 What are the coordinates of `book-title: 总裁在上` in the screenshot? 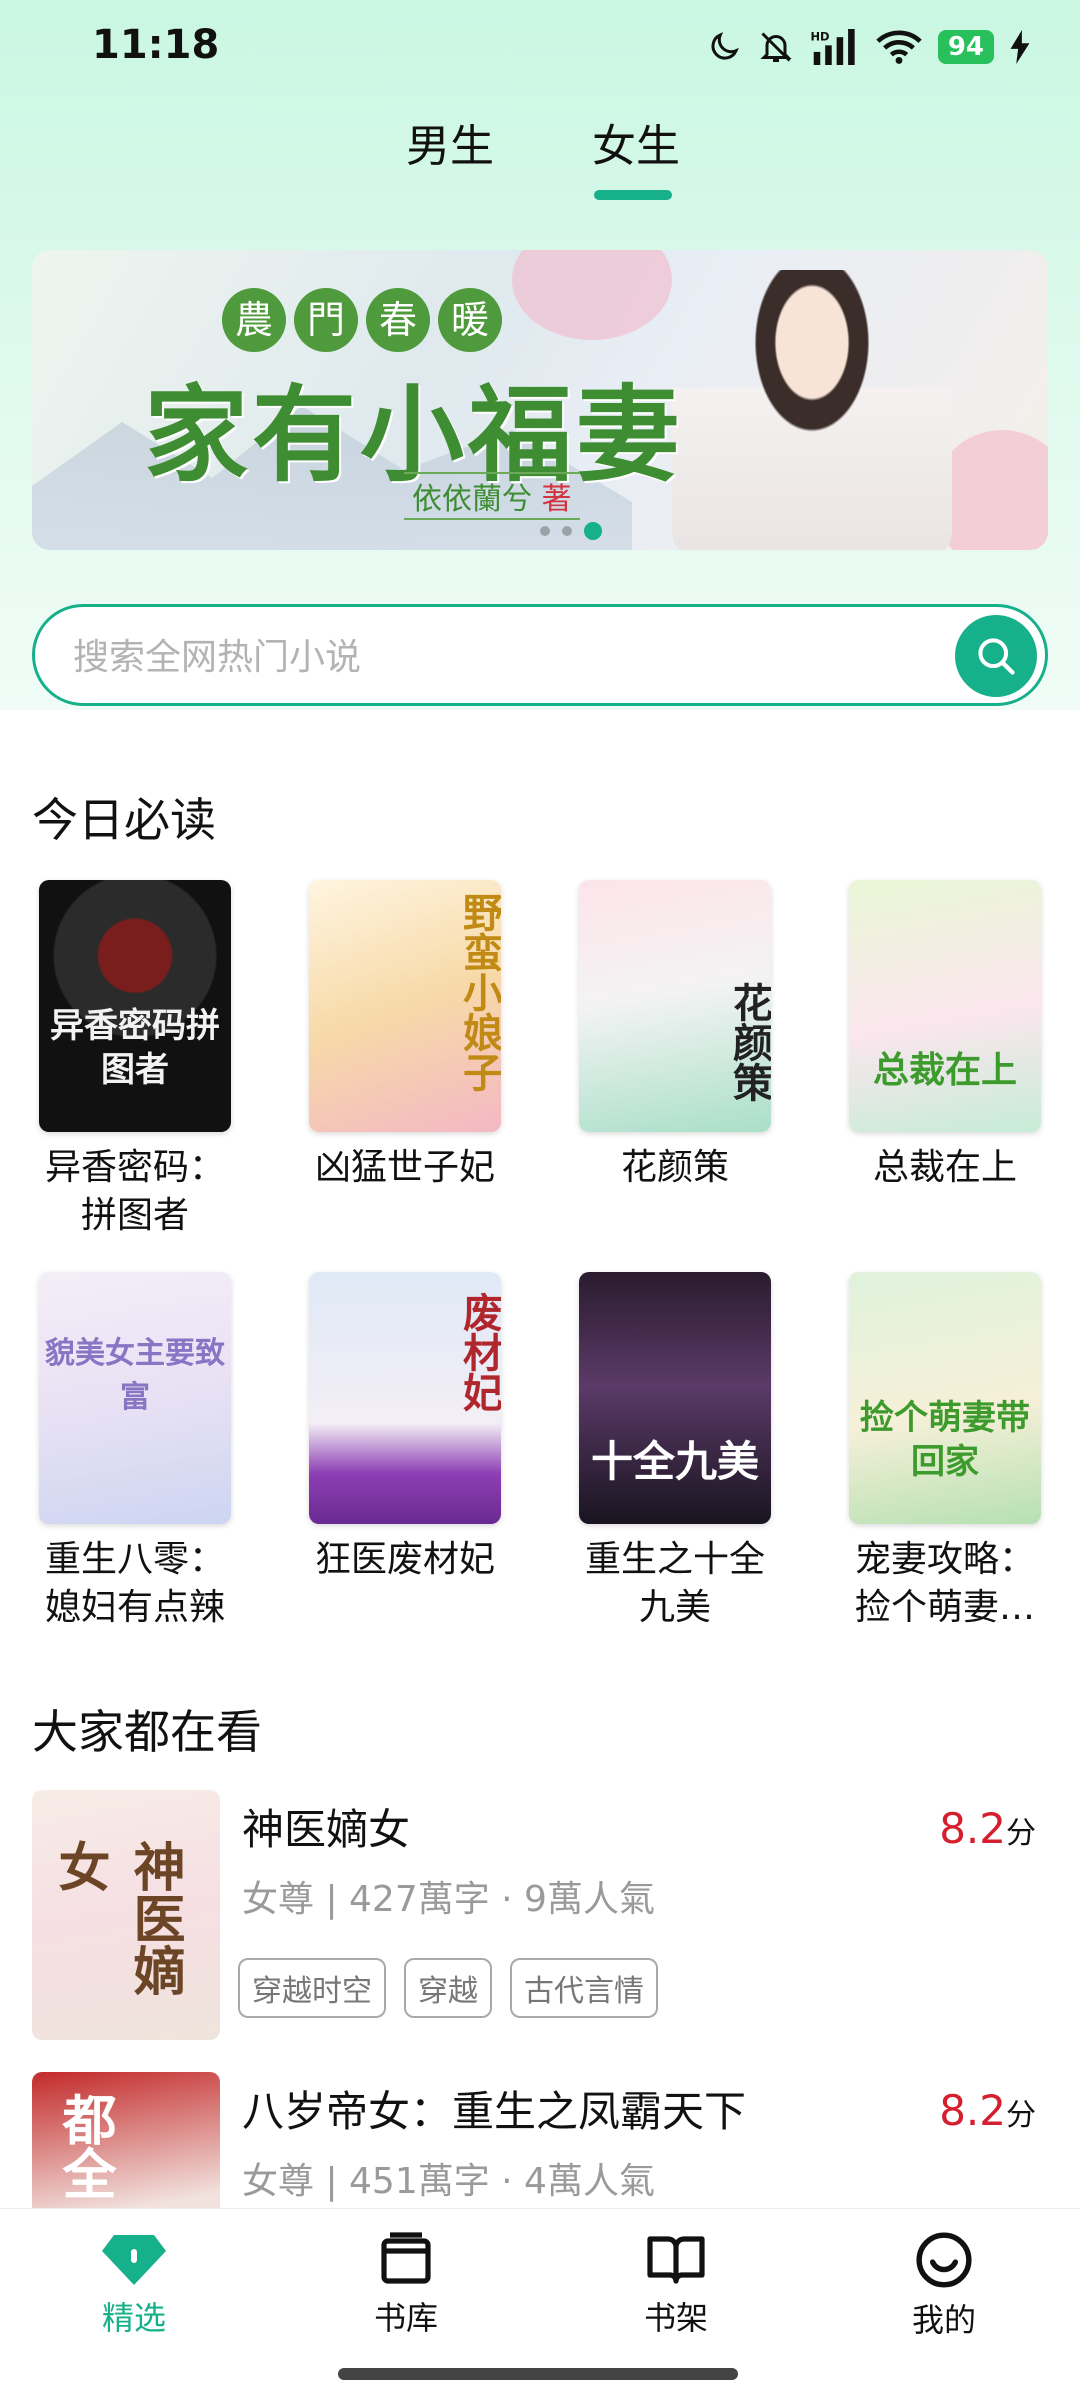 It's located at (944, 1167).